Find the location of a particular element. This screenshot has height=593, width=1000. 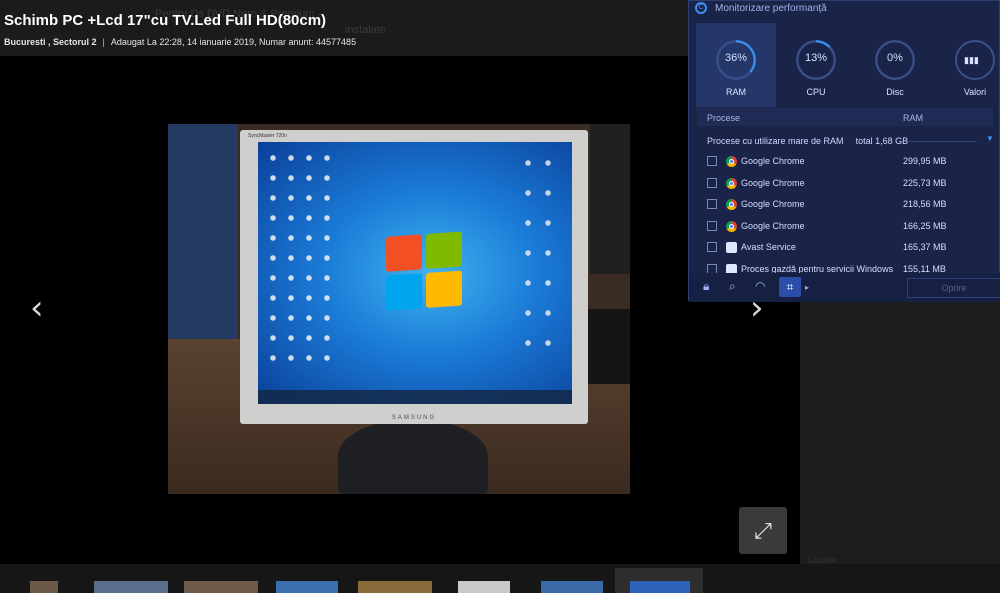

tab-cpu: 13% CPU is located at coordinates (816, 65).